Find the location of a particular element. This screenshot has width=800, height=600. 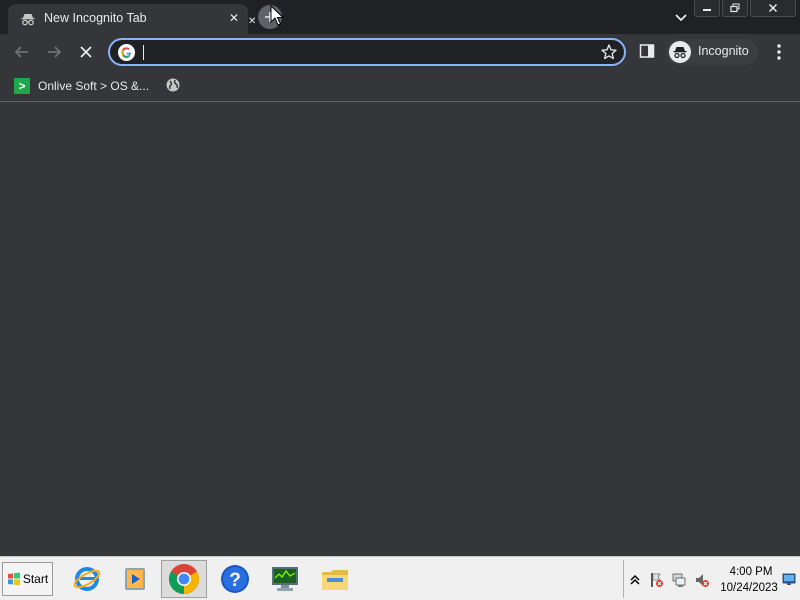

text-caret is located at coordinates (143, 52).